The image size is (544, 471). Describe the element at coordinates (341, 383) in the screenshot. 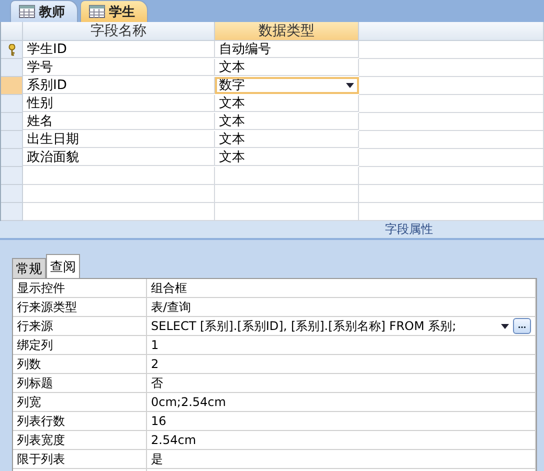

I see `property-value: 否` at that location.